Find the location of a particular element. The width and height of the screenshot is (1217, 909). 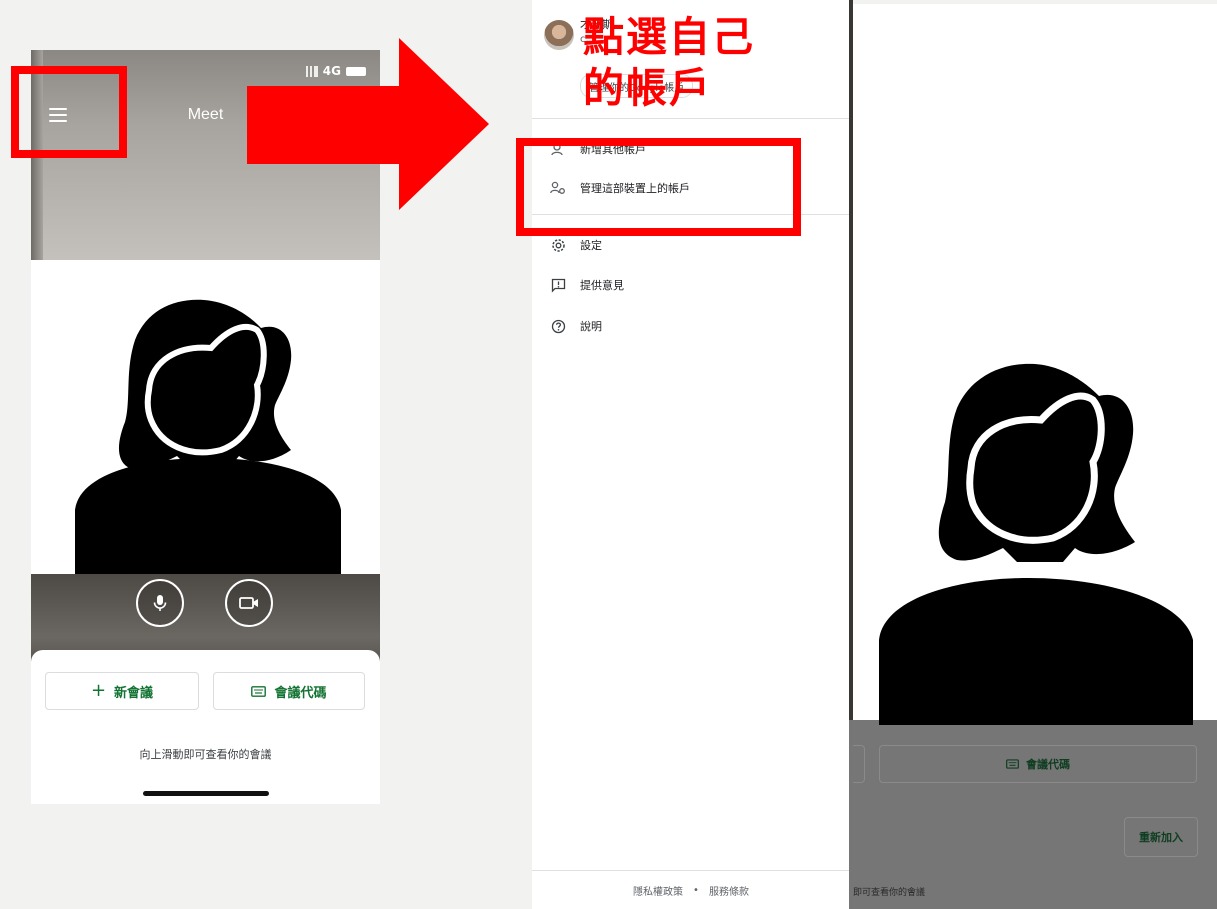

home-indicator is located at coordinates (206, 793).